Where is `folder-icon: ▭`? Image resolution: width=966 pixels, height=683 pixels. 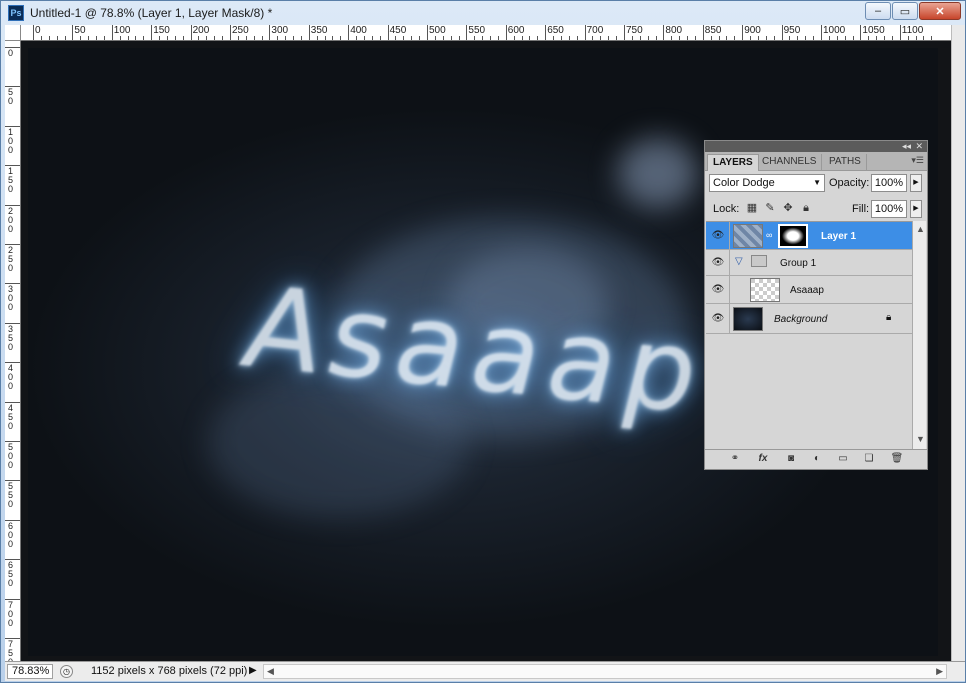
folder-icon: ▭ is located at coordinates (843, 458).